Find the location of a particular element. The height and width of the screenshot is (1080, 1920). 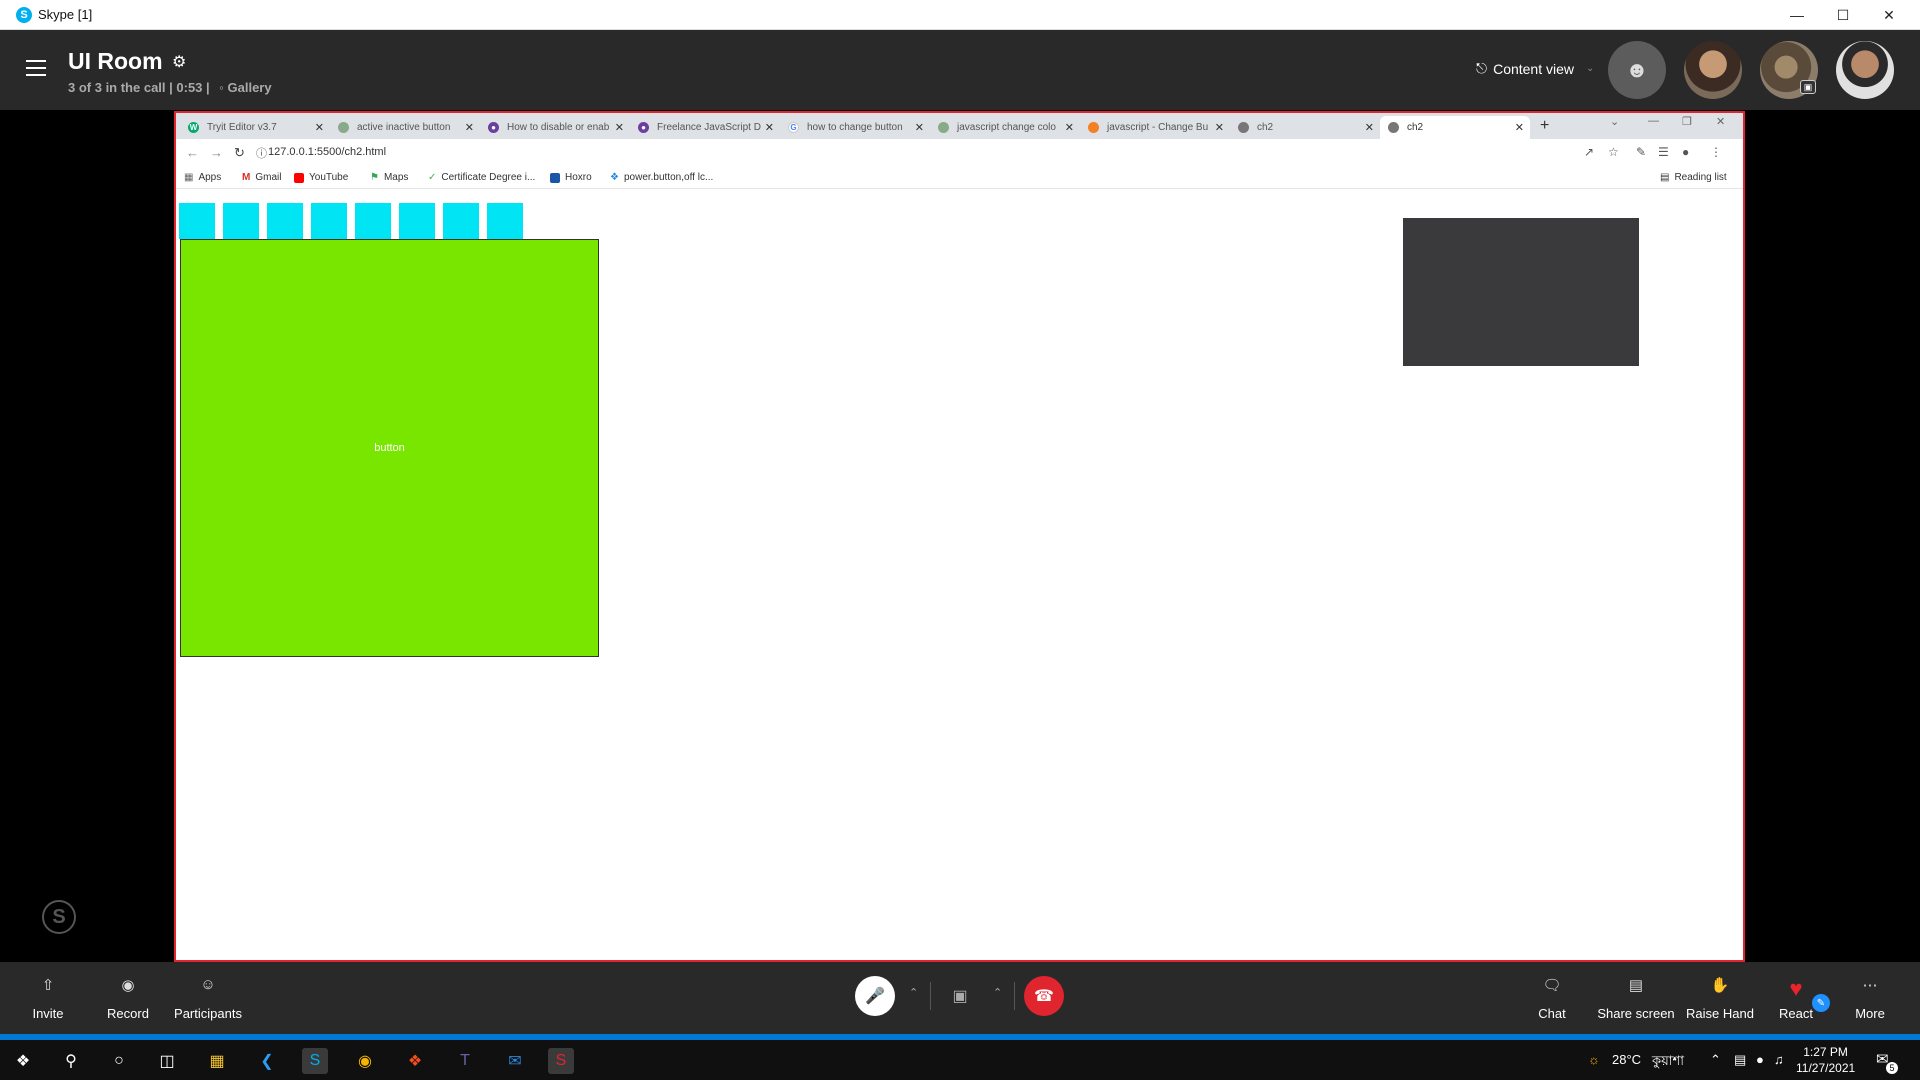

weather-temp: 28°C is located at coordinates (1626, 1059).